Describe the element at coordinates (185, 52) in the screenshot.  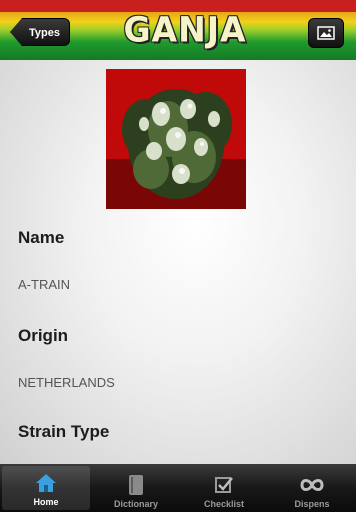
I see `app-title: GANJA GUIDE` at that location.